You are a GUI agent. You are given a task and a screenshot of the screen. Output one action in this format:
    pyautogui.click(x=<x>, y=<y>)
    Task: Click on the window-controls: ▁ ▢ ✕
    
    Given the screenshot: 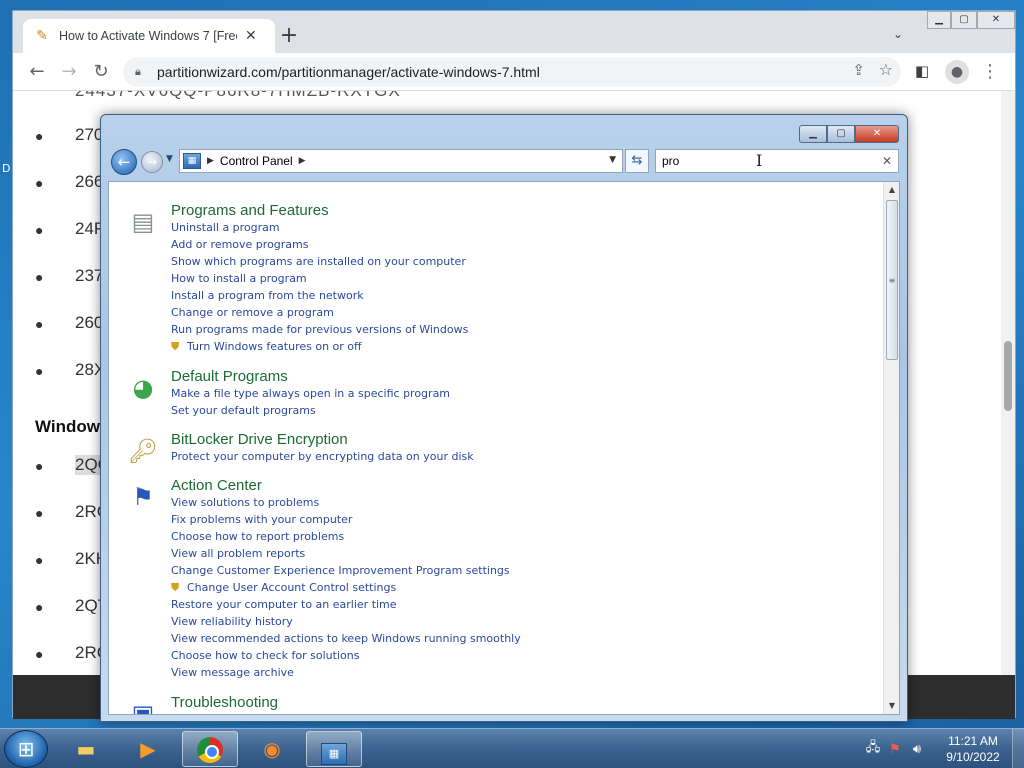 What is the action you would take?
    pyautogui.click(x=849, y=134)
    